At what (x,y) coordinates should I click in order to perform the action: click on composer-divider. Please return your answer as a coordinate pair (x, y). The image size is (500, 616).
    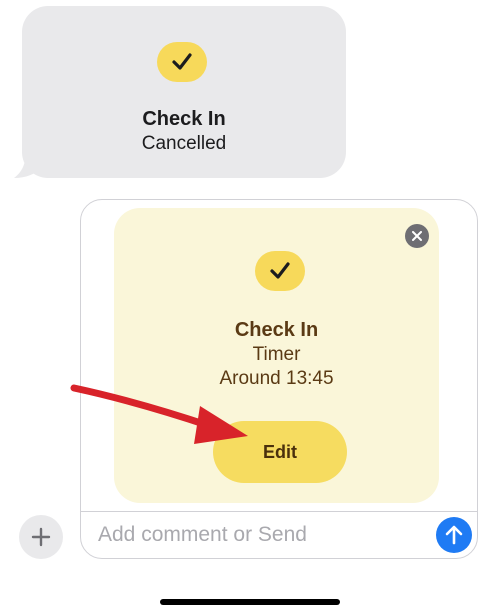
    Looking at the image, I should click on (279, 511).